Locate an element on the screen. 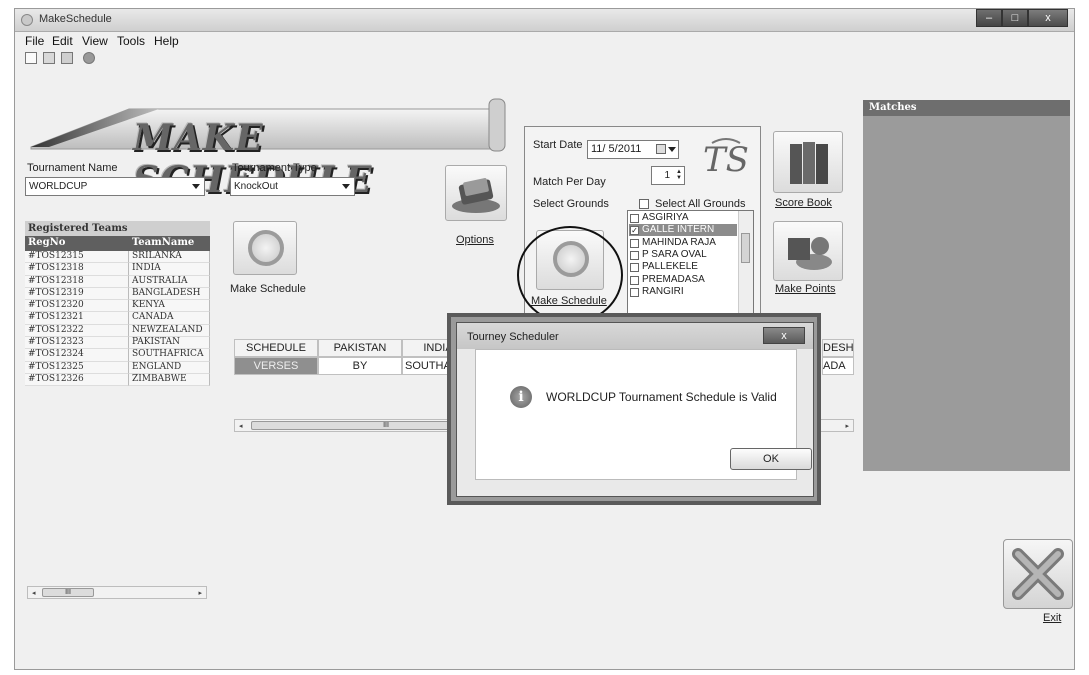 This screenshot has width=1089, height=675. cell-teamname: NEWZEALAND is located at coordinates (169, 331).